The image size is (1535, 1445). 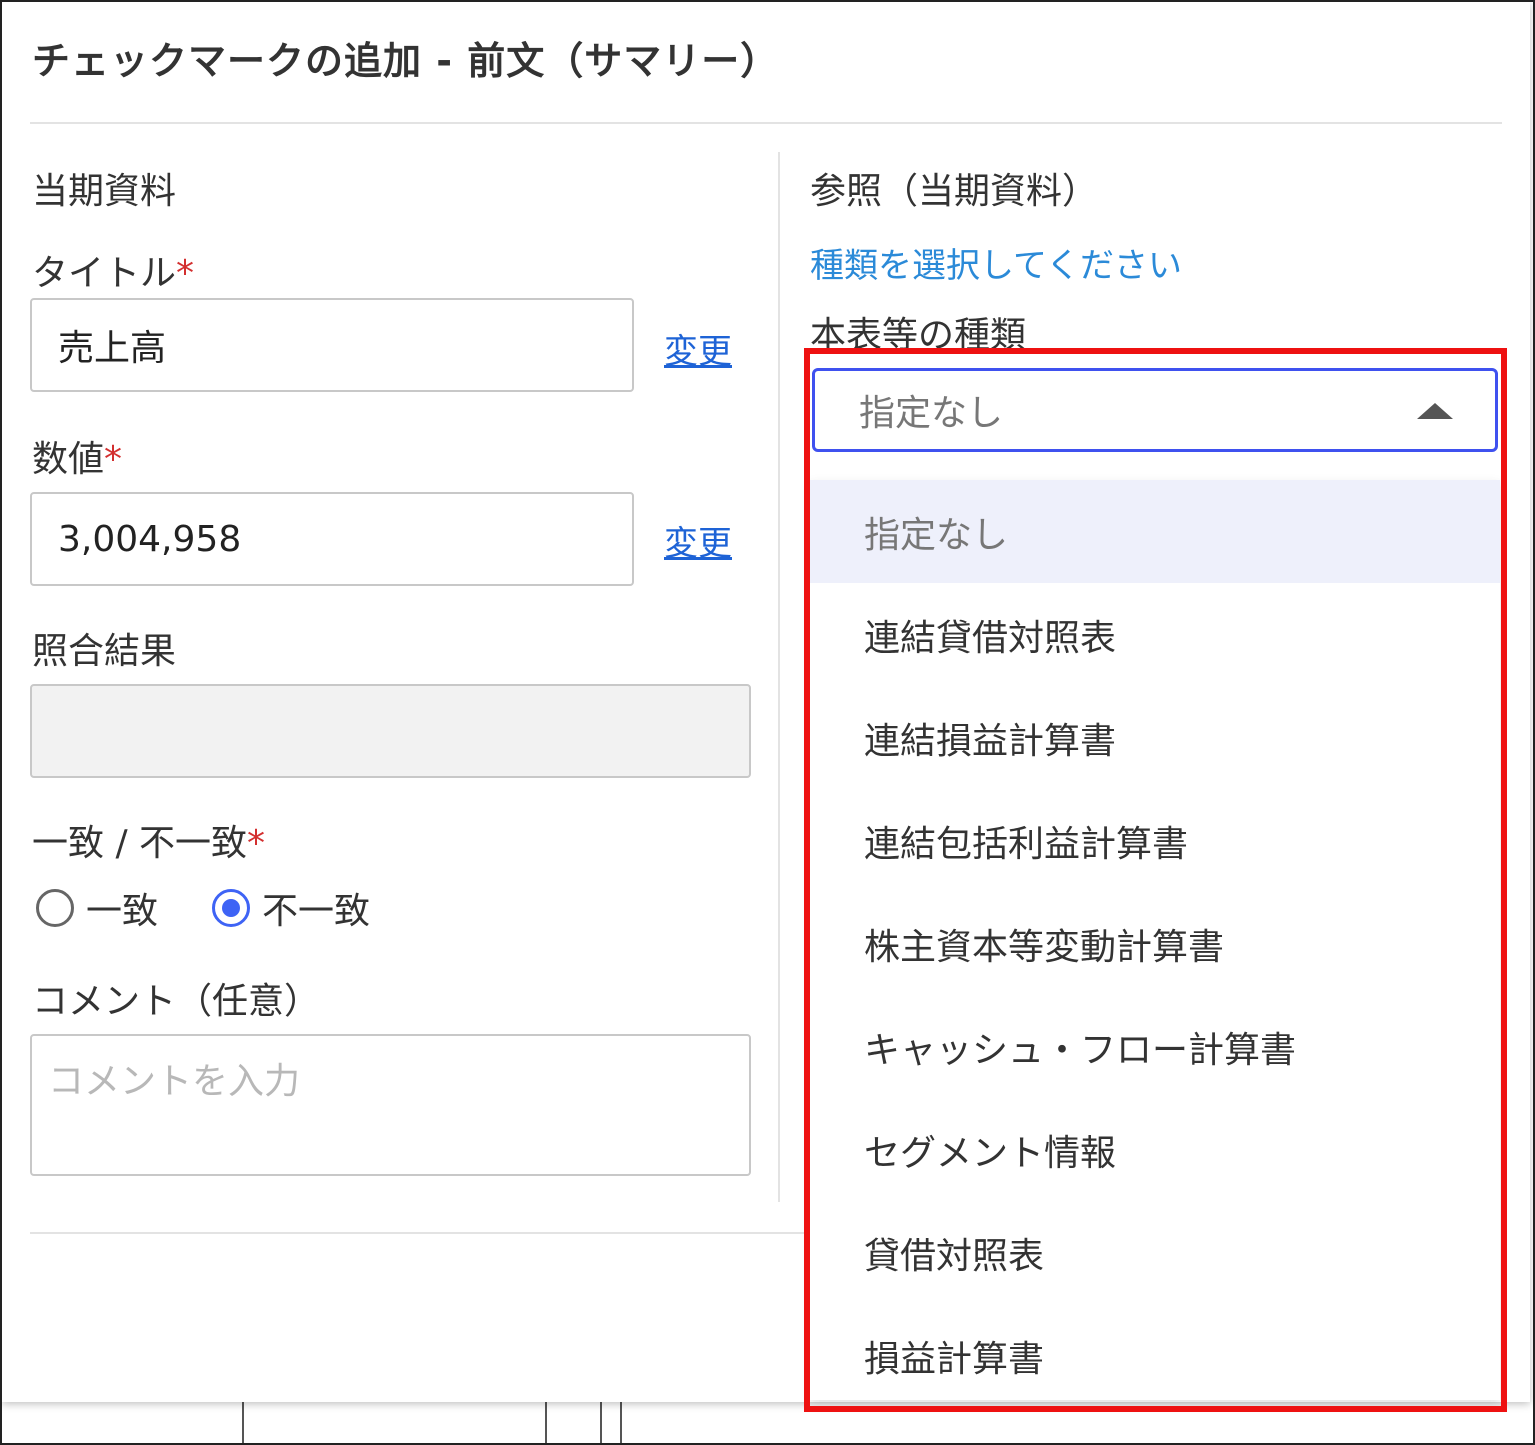 What do you see at coordinates (1155, 634) in the screenshot?
I see `option-consolidated-balance-sheet: 連結貸借対照表` at bounding box center [1155, 634].